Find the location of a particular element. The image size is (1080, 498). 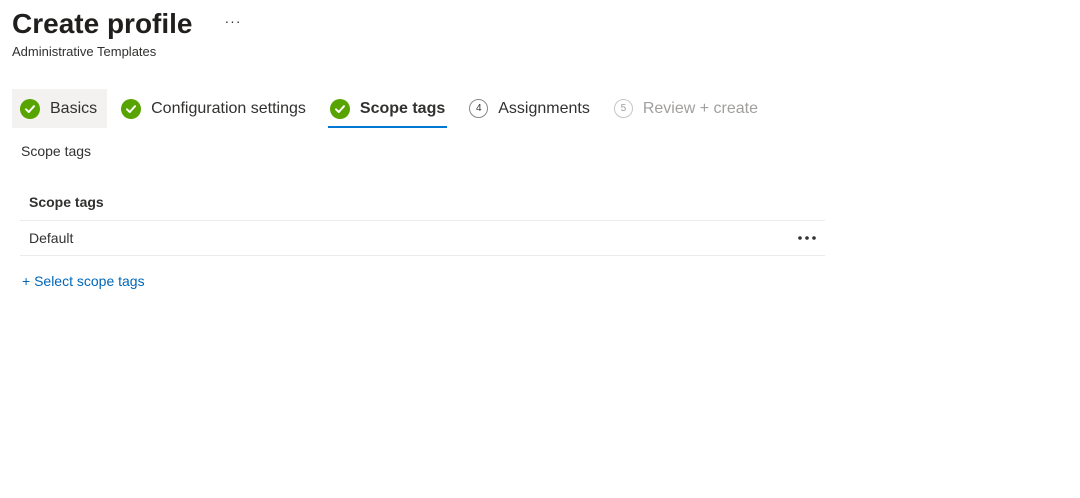

step-label: Assignments is located at coordinates (544, 108).